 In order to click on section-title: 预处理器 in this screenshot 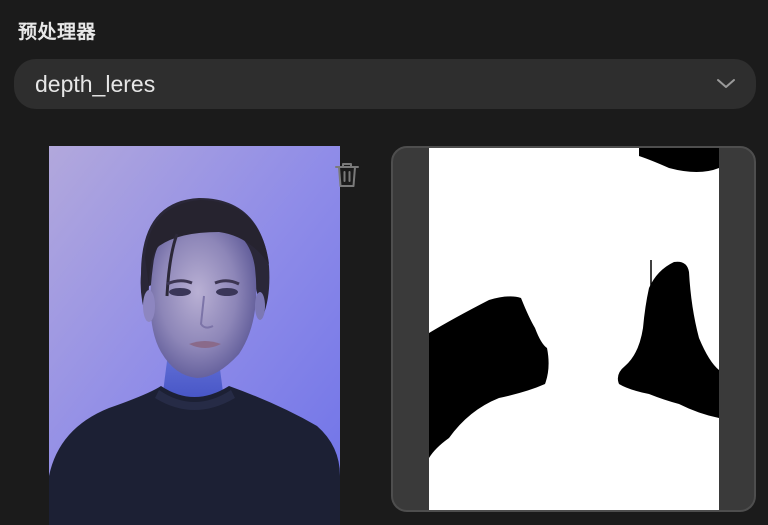, I will do `click(57, 32)`.